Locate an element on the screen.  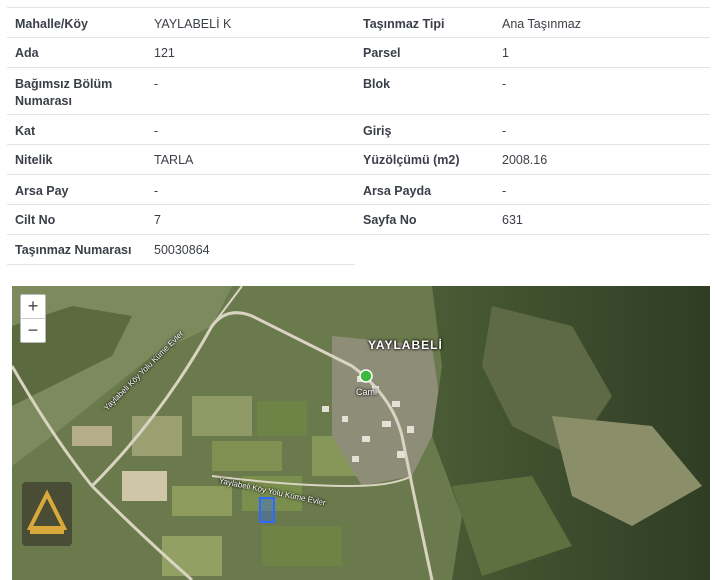
label-arsa-payda: Arsa Payda is located at coordinates (397, 191).